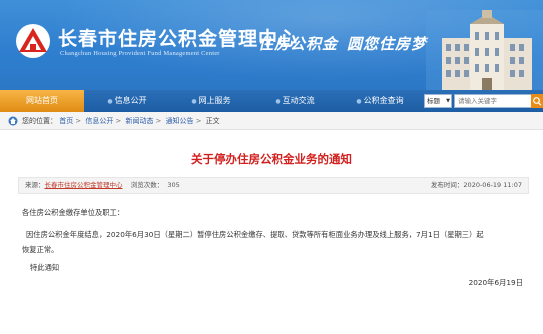 Image resolution: width=543 pixels, height=334 pixels. Describe the element at coordinates (448, 101) in the screenshot. I see `chevron-down-icon: ▼` at that location.